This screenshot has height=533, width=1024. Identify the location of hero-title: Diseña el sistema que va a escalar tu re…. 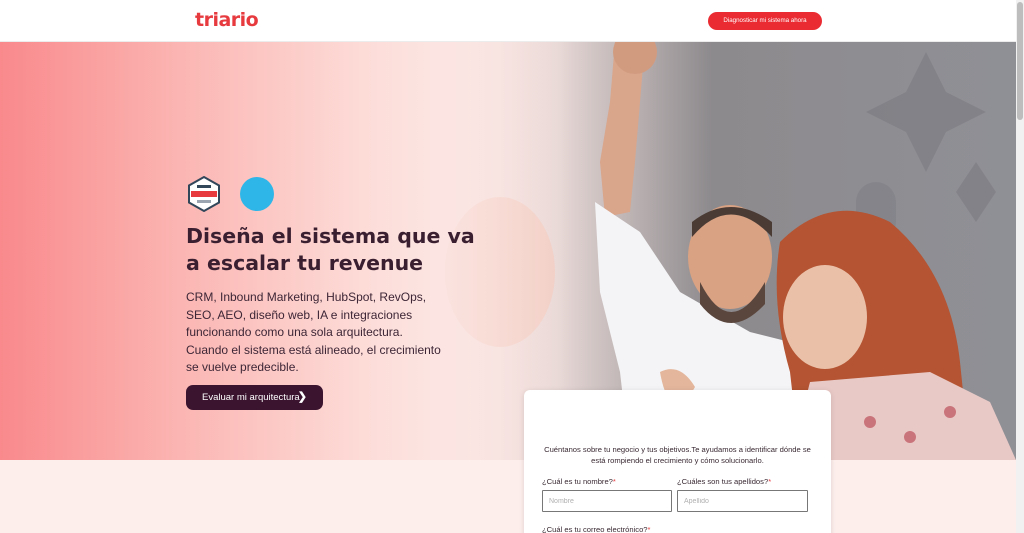
(330, 249).